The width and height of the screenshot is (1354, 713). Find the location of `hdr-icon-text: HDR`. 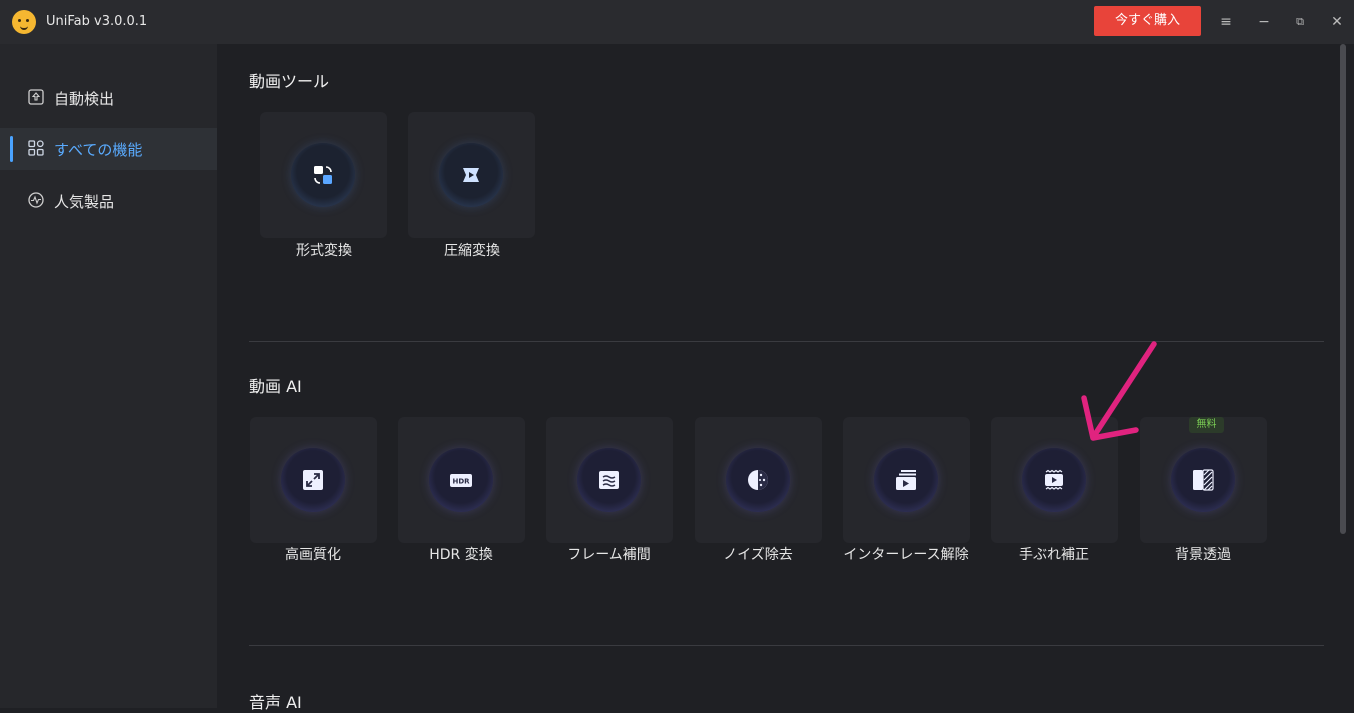

hdr-icon-text: HDR is located at coordinates (461, 482).